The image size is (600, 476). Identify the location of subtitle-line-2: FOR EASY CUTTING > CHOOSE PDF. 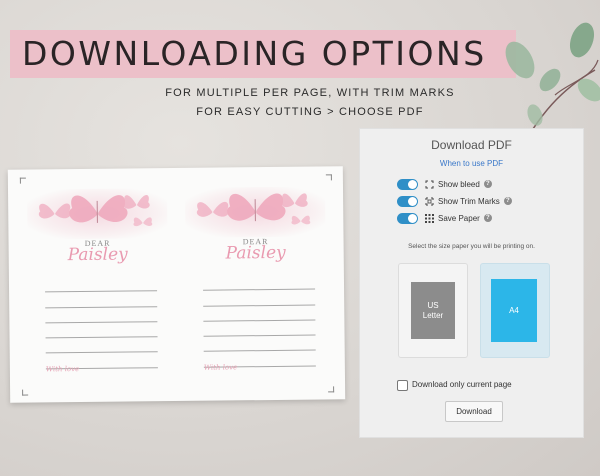
(310, 112).